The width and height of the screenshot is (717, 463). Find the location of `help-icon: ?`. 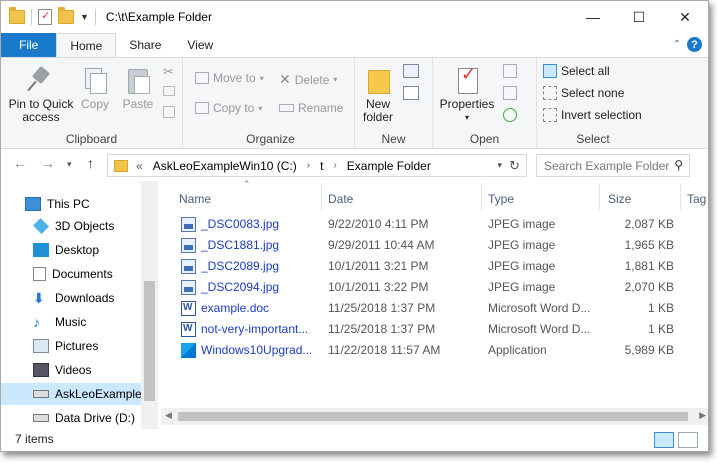

help-icon: ? is located at coordinates (694, 44).